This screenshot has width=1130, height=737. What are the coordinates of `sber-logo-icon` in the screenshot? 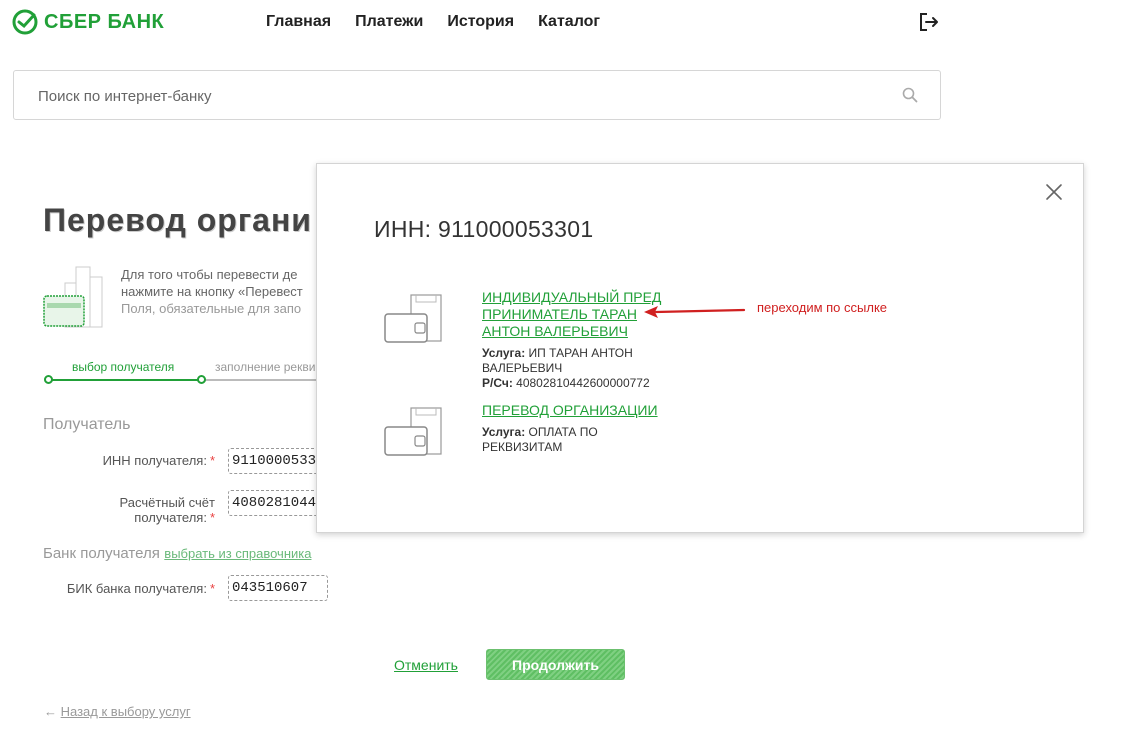 It's located at (25, 22).